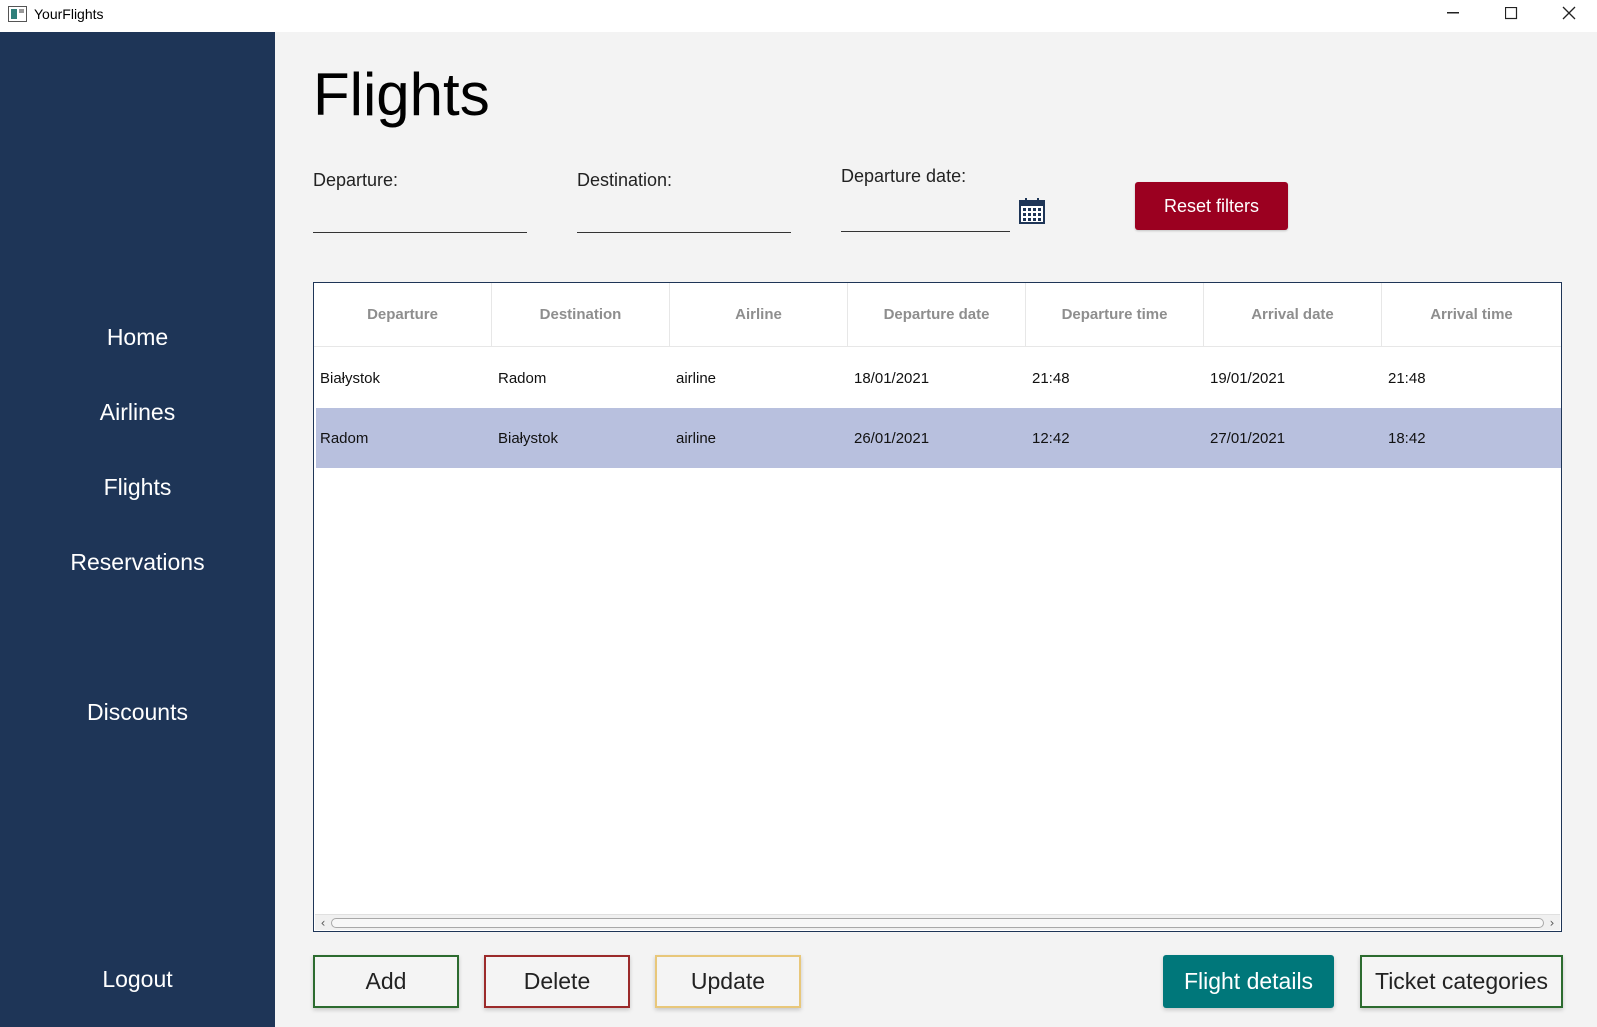 The width and height of the screenshot is (1597, 1027). I want to click on add-button: Add, so click(386, 981).